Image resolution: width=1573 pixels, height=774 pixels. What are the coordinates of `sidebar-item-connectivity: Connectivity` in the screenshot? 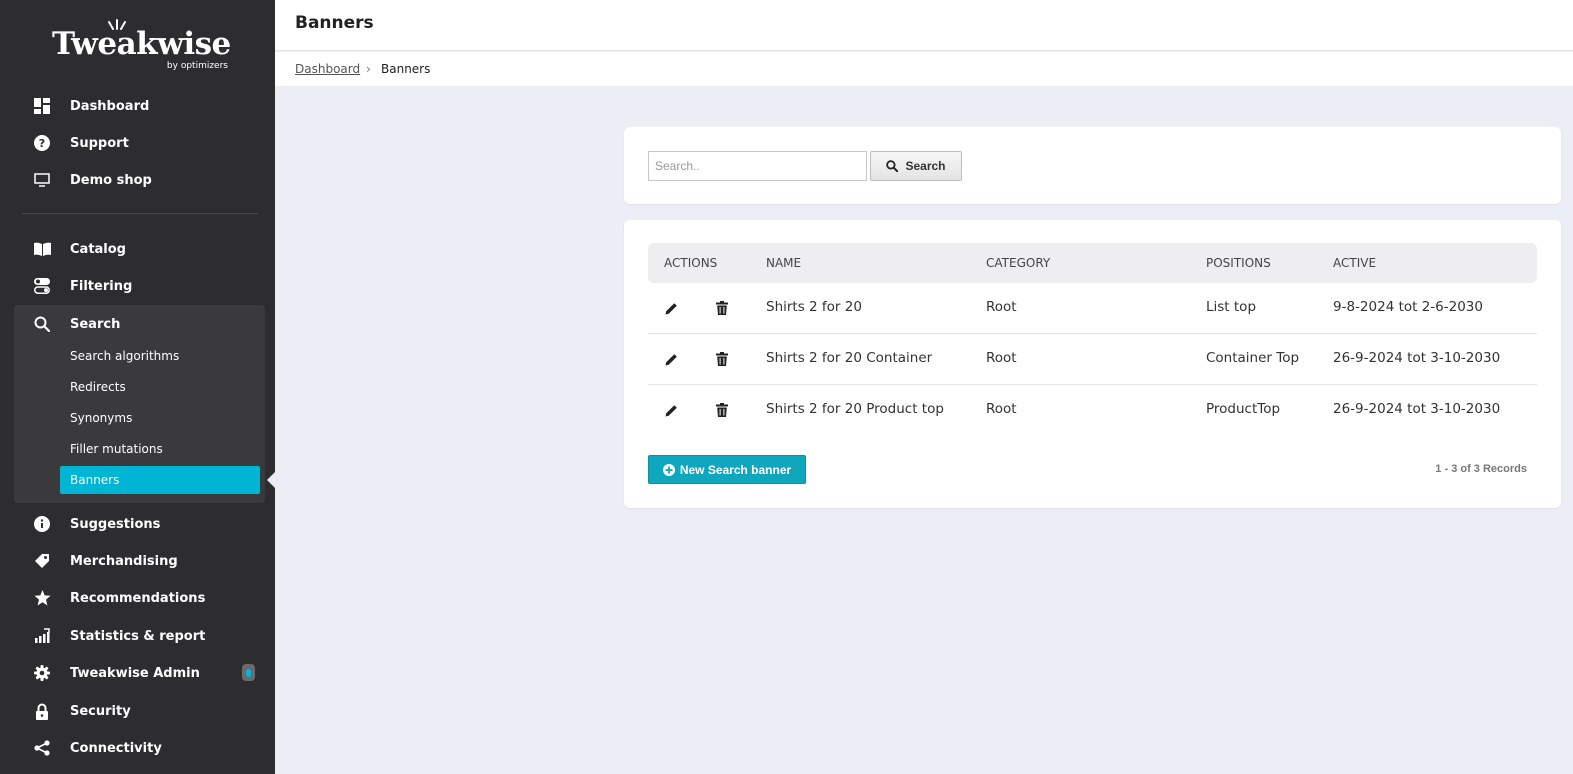 It's located at (137, 748).